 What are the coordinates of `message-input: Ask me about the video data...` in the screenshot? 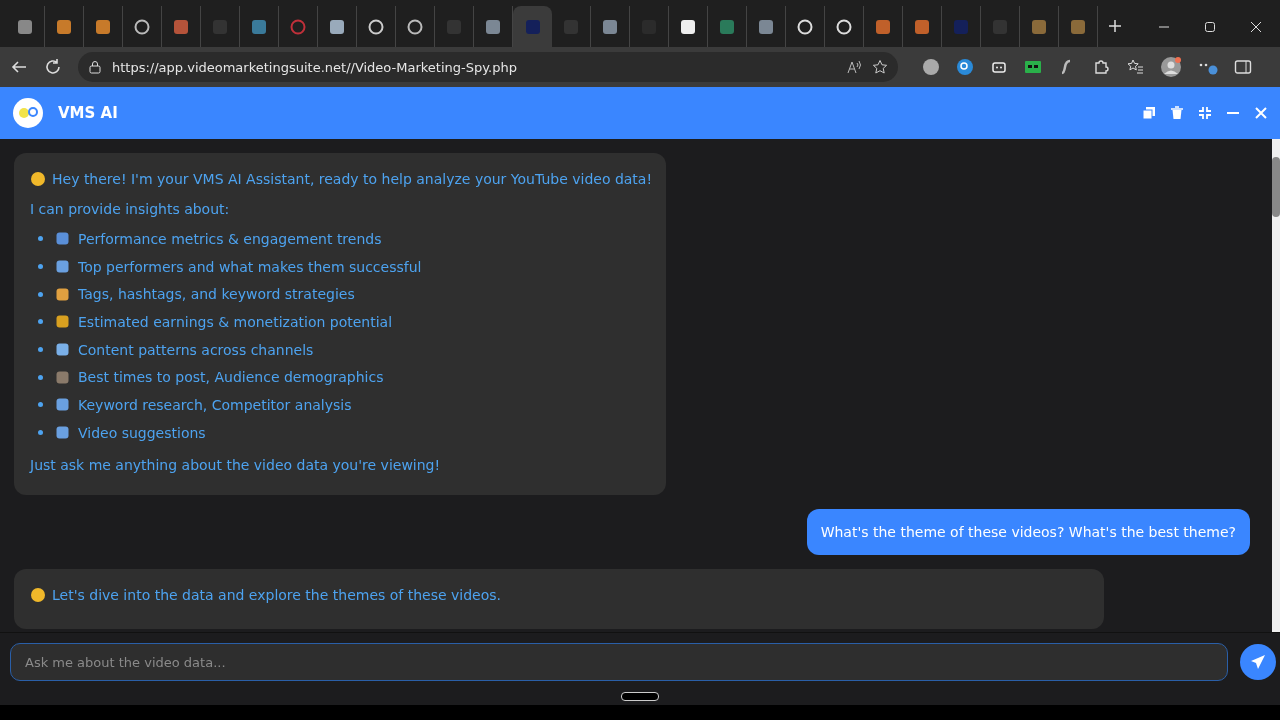 It's located at (619, 662).